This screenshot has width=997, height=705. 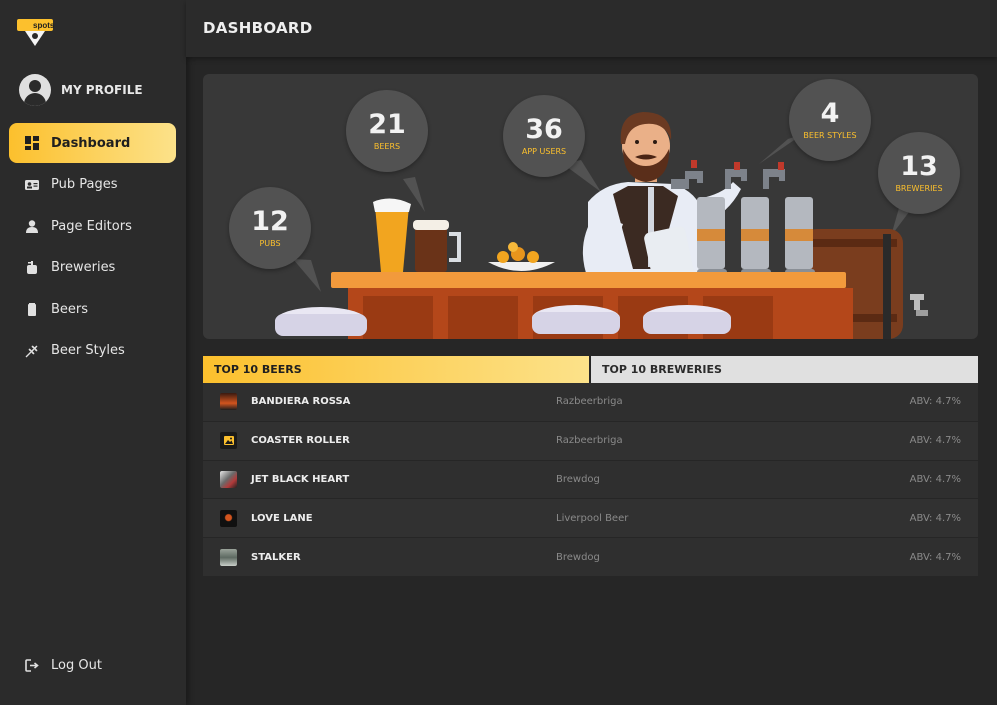 I want to click on avatar-icon, so click(x=35, y=90).